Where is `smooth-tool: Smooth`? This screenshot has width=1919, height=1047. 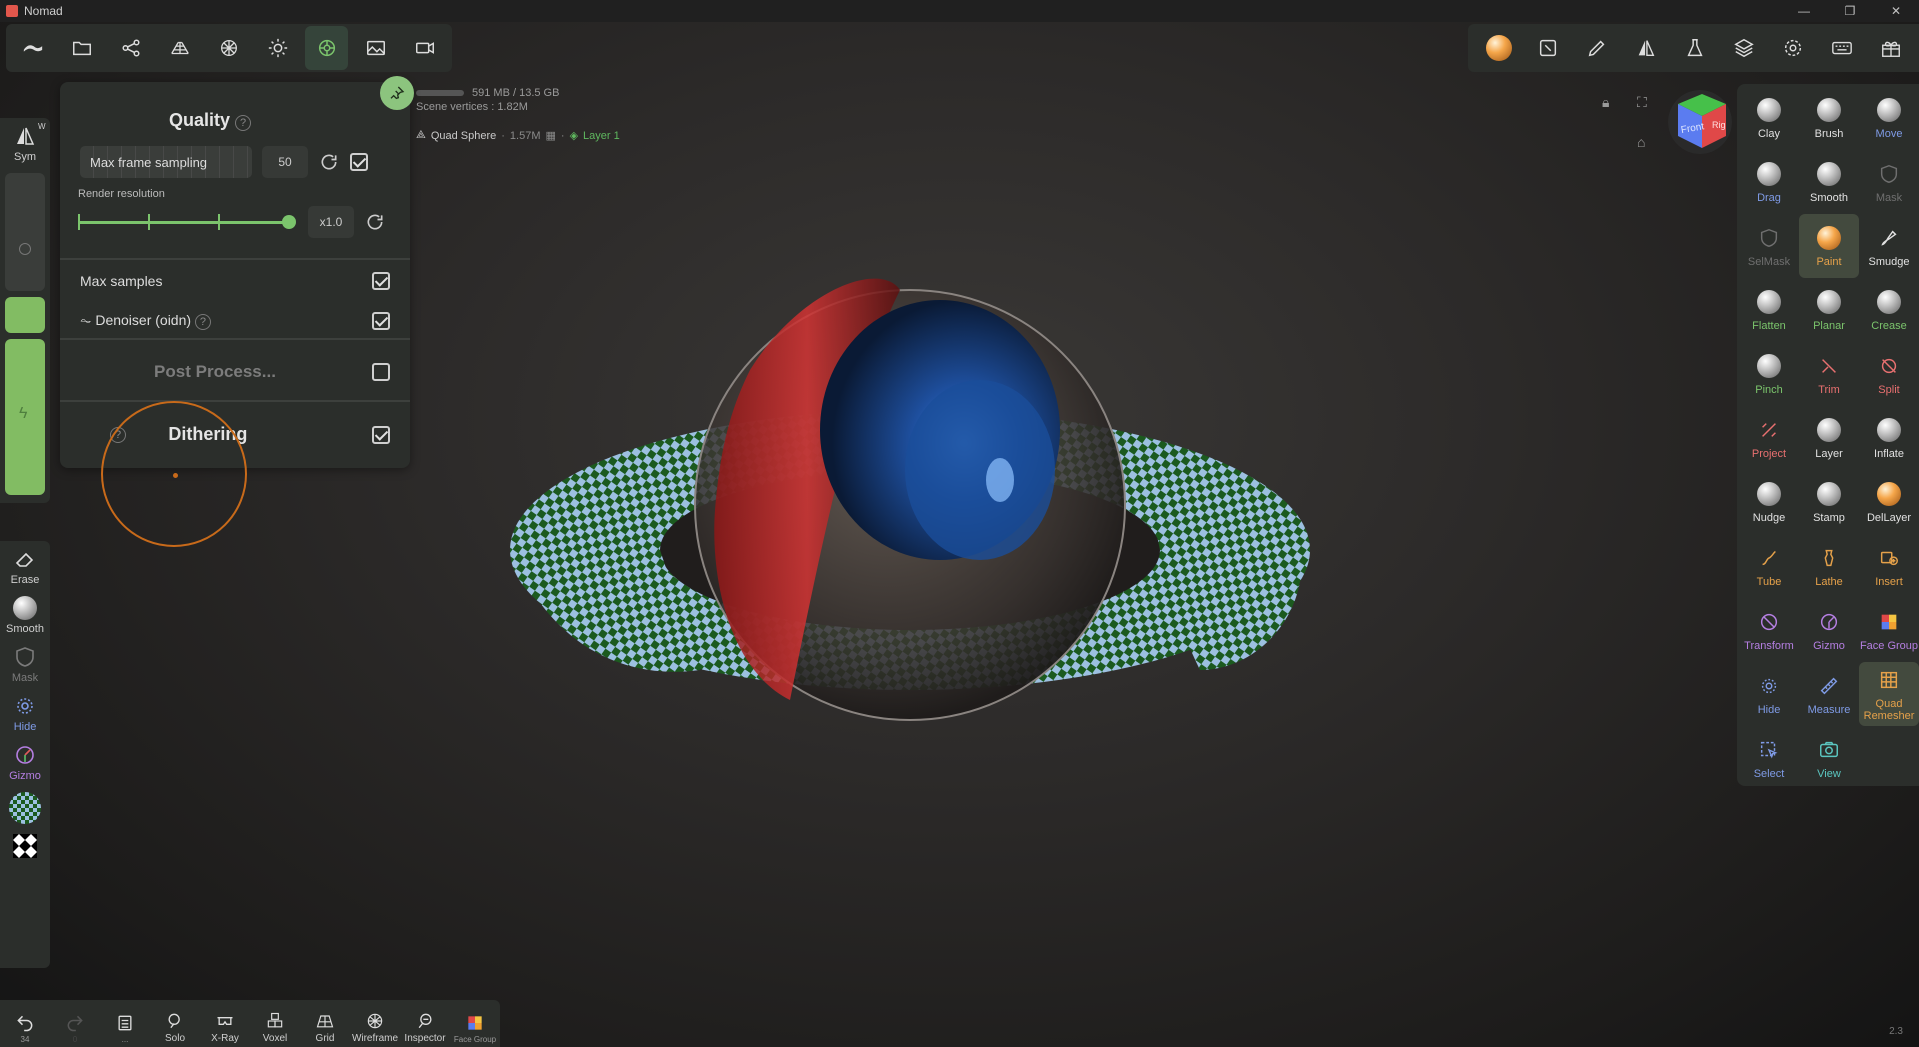 smooth-tool: Smooth is located at coordinates (25, 614).